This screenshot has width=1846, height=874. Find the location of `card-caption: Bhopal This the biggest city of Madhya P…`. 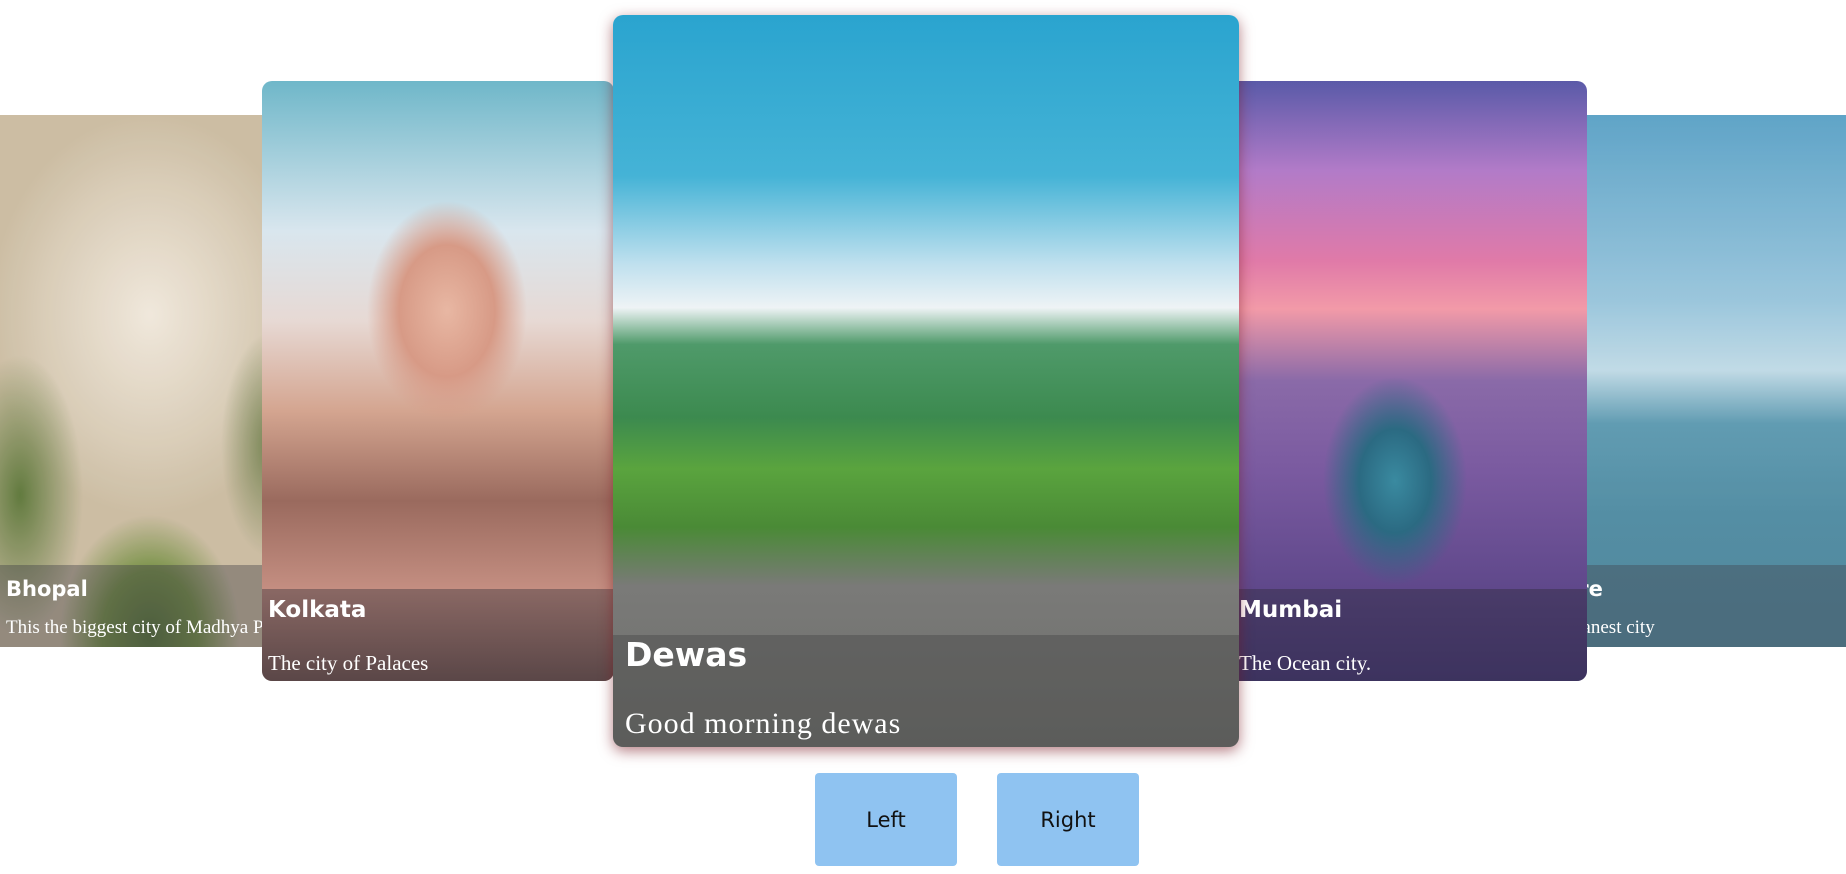

card-caption: Bhopal This the biggest city of Madhya P… is located at coordinates (145, 606).